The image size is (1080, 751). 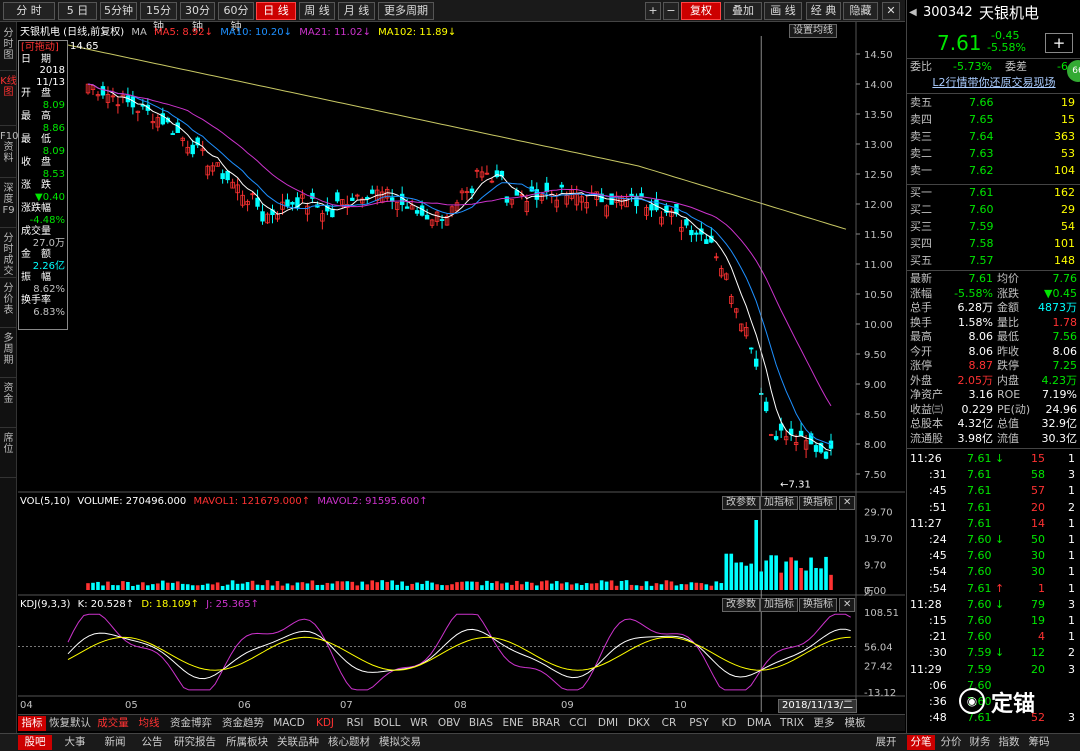 What do you see at coordinates (981, 210) in the screenshot?
I see `bid-price: 7.60` at bounding box center [981, 210].